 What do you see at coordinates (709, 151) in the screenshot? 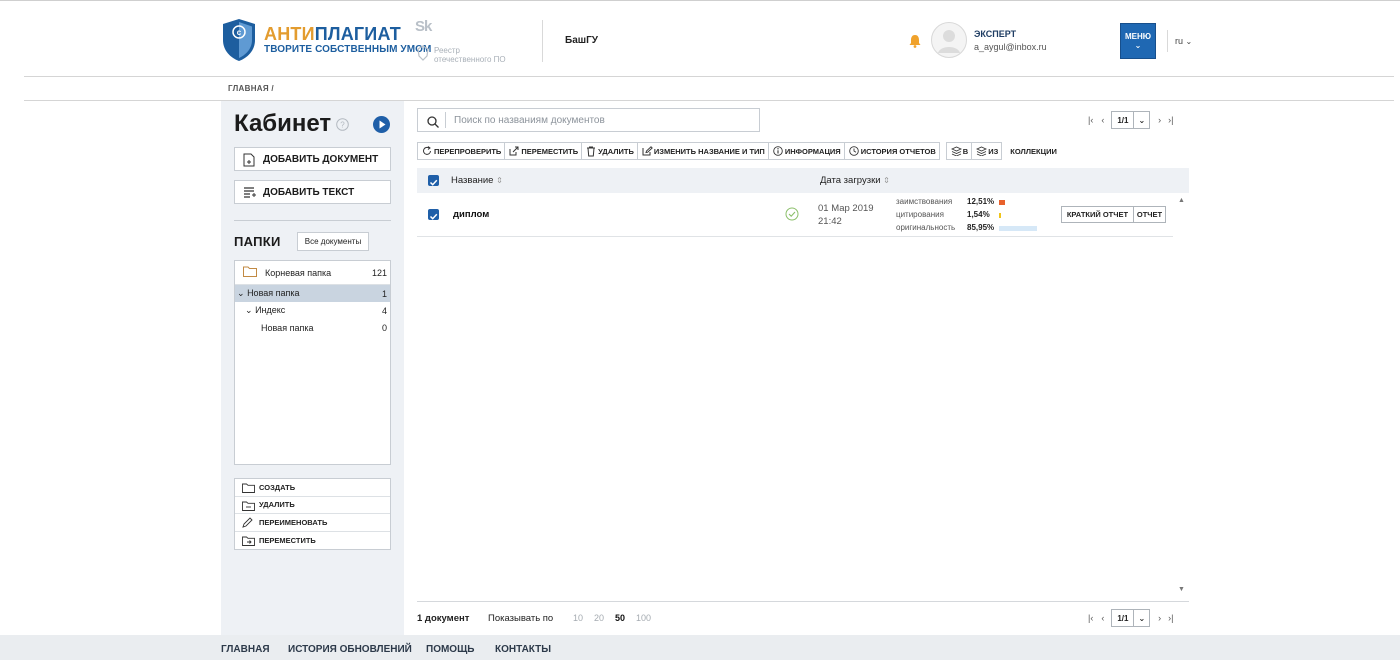
I see `rename-label: ИЗМЕНИТЬ НАЗВАНИЕ И ТИП` at bounding box center [709, 151].